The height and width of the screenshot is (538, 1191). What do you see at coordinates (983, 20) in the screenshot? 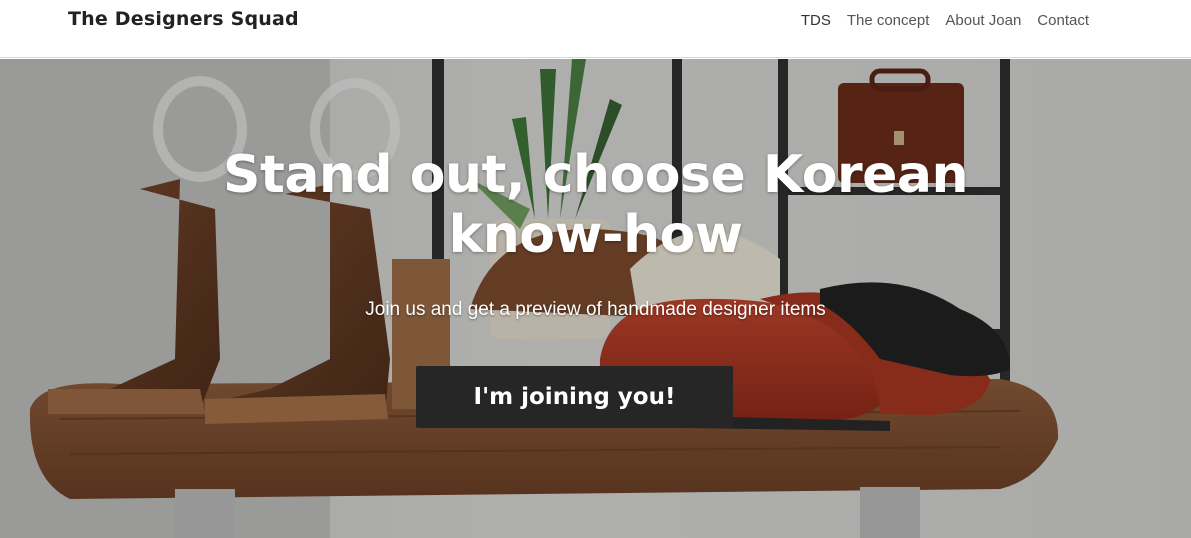
I see `nav-item-about-joan: About Joan` at bounding box center [983, 20].